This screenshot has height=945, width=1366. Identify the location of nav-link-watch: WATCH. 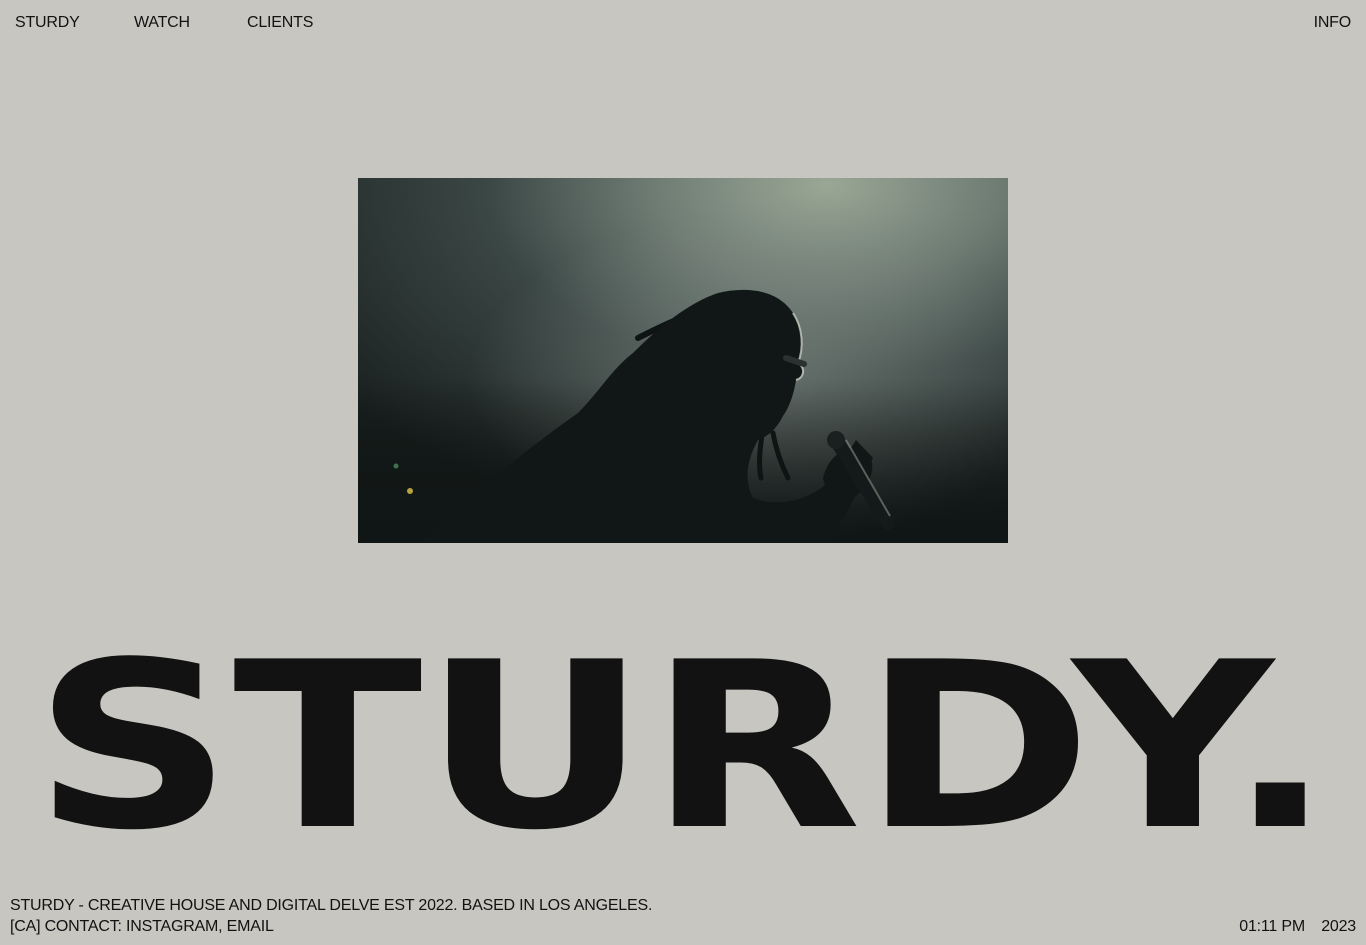
(162, 23).